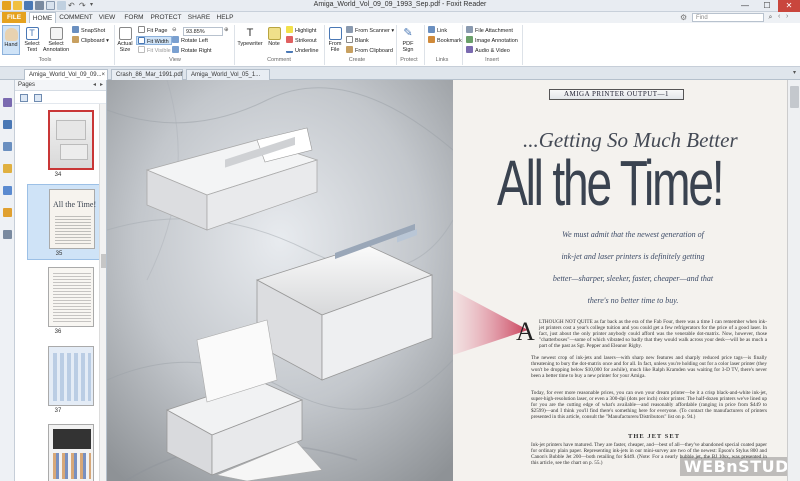 The height and width of the screenshot is (481, 800). I want to click on file-attachment-button: File Attachment, so click(489, 30).